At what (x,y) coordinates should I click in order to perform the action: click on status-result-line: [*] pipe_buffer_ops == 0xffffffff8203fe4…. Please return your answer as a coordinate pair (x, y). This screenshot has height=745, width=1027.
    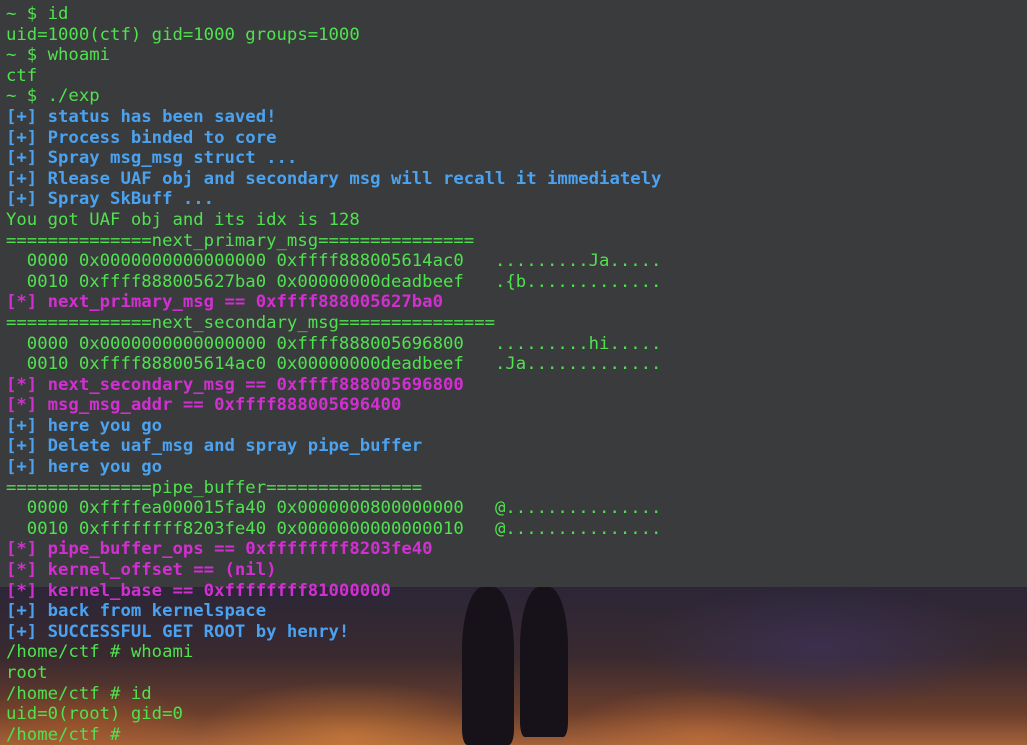
    Looking at the image, I should click on (219, 549).